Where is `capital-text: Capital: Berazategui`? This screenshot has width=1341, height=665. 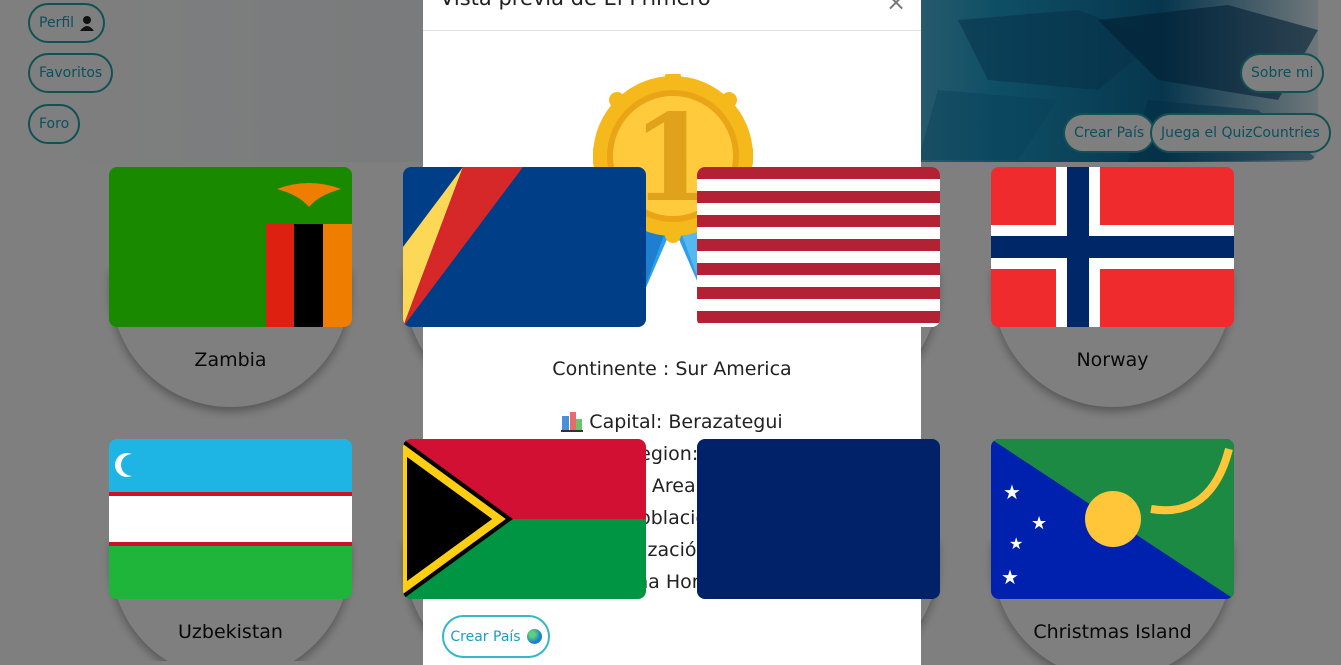 capital-text: Capital: Berazategui is located at coordinates (686, 422).